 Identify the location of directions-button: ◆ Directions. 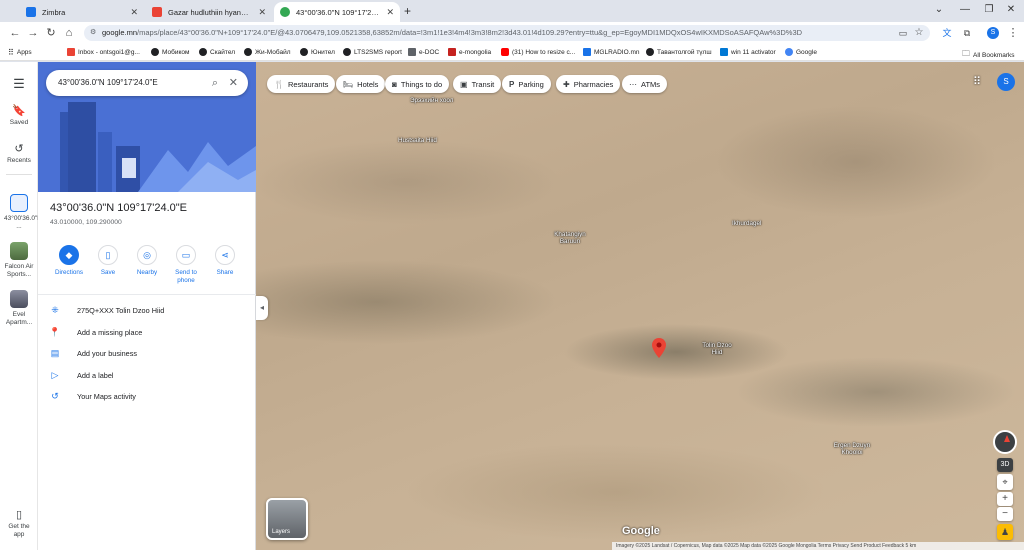
(69, 260).